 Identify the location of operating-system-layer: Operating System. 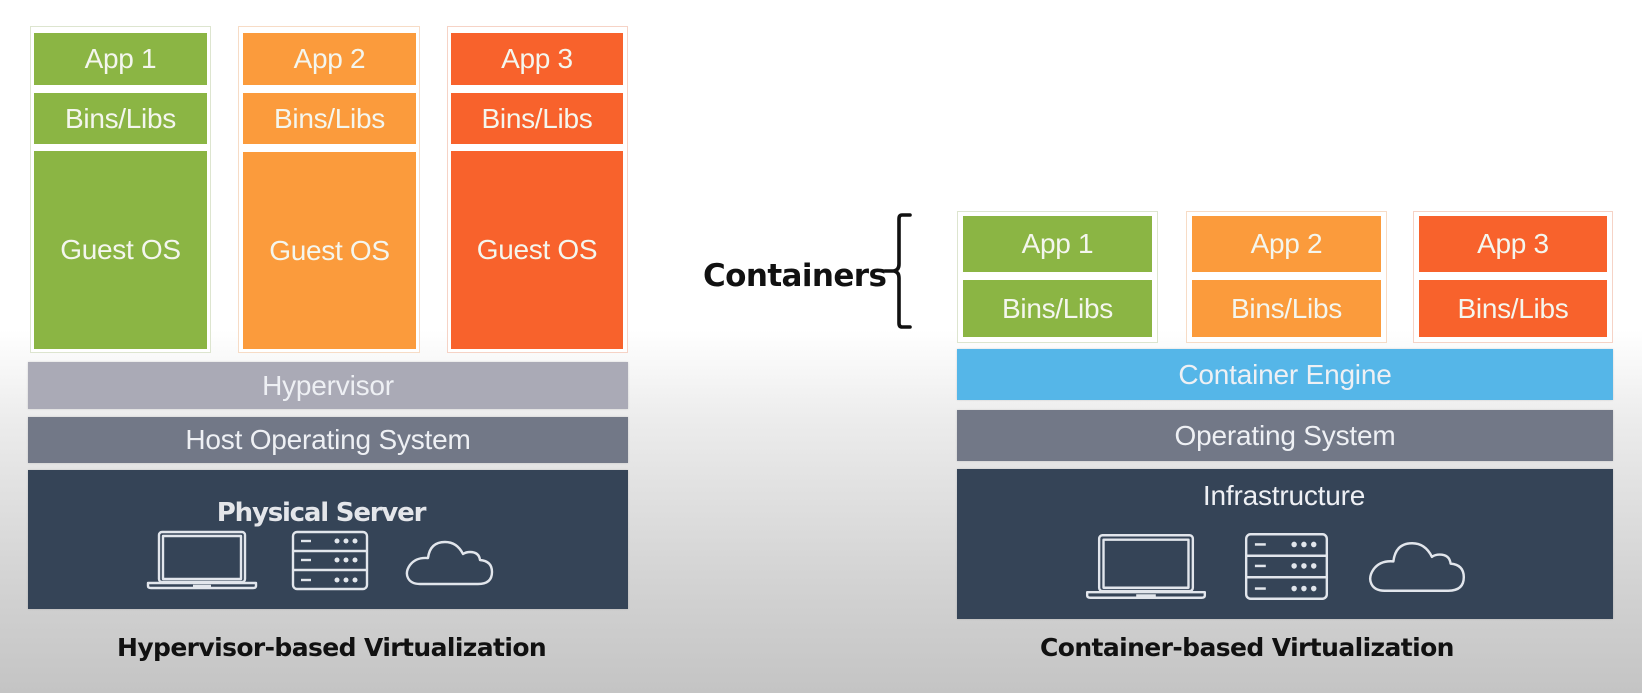
(1285, 435).